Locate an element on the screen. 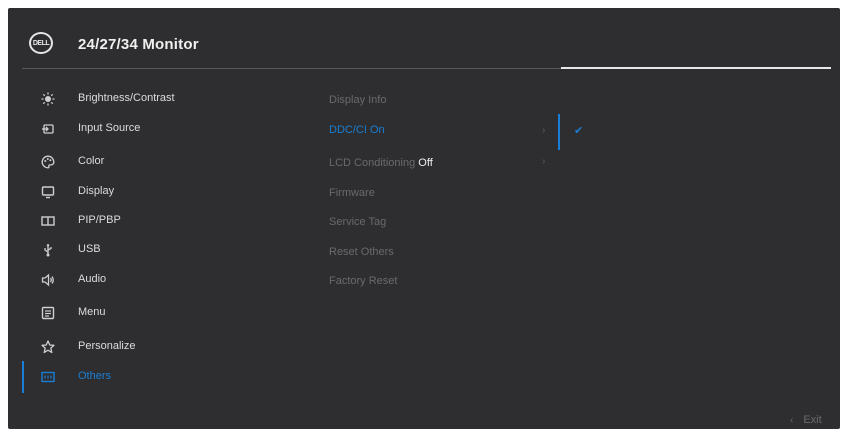 This screenshot has height=437, width=848. exit-button: ‹ Exit is located at coordinates (806, 420).